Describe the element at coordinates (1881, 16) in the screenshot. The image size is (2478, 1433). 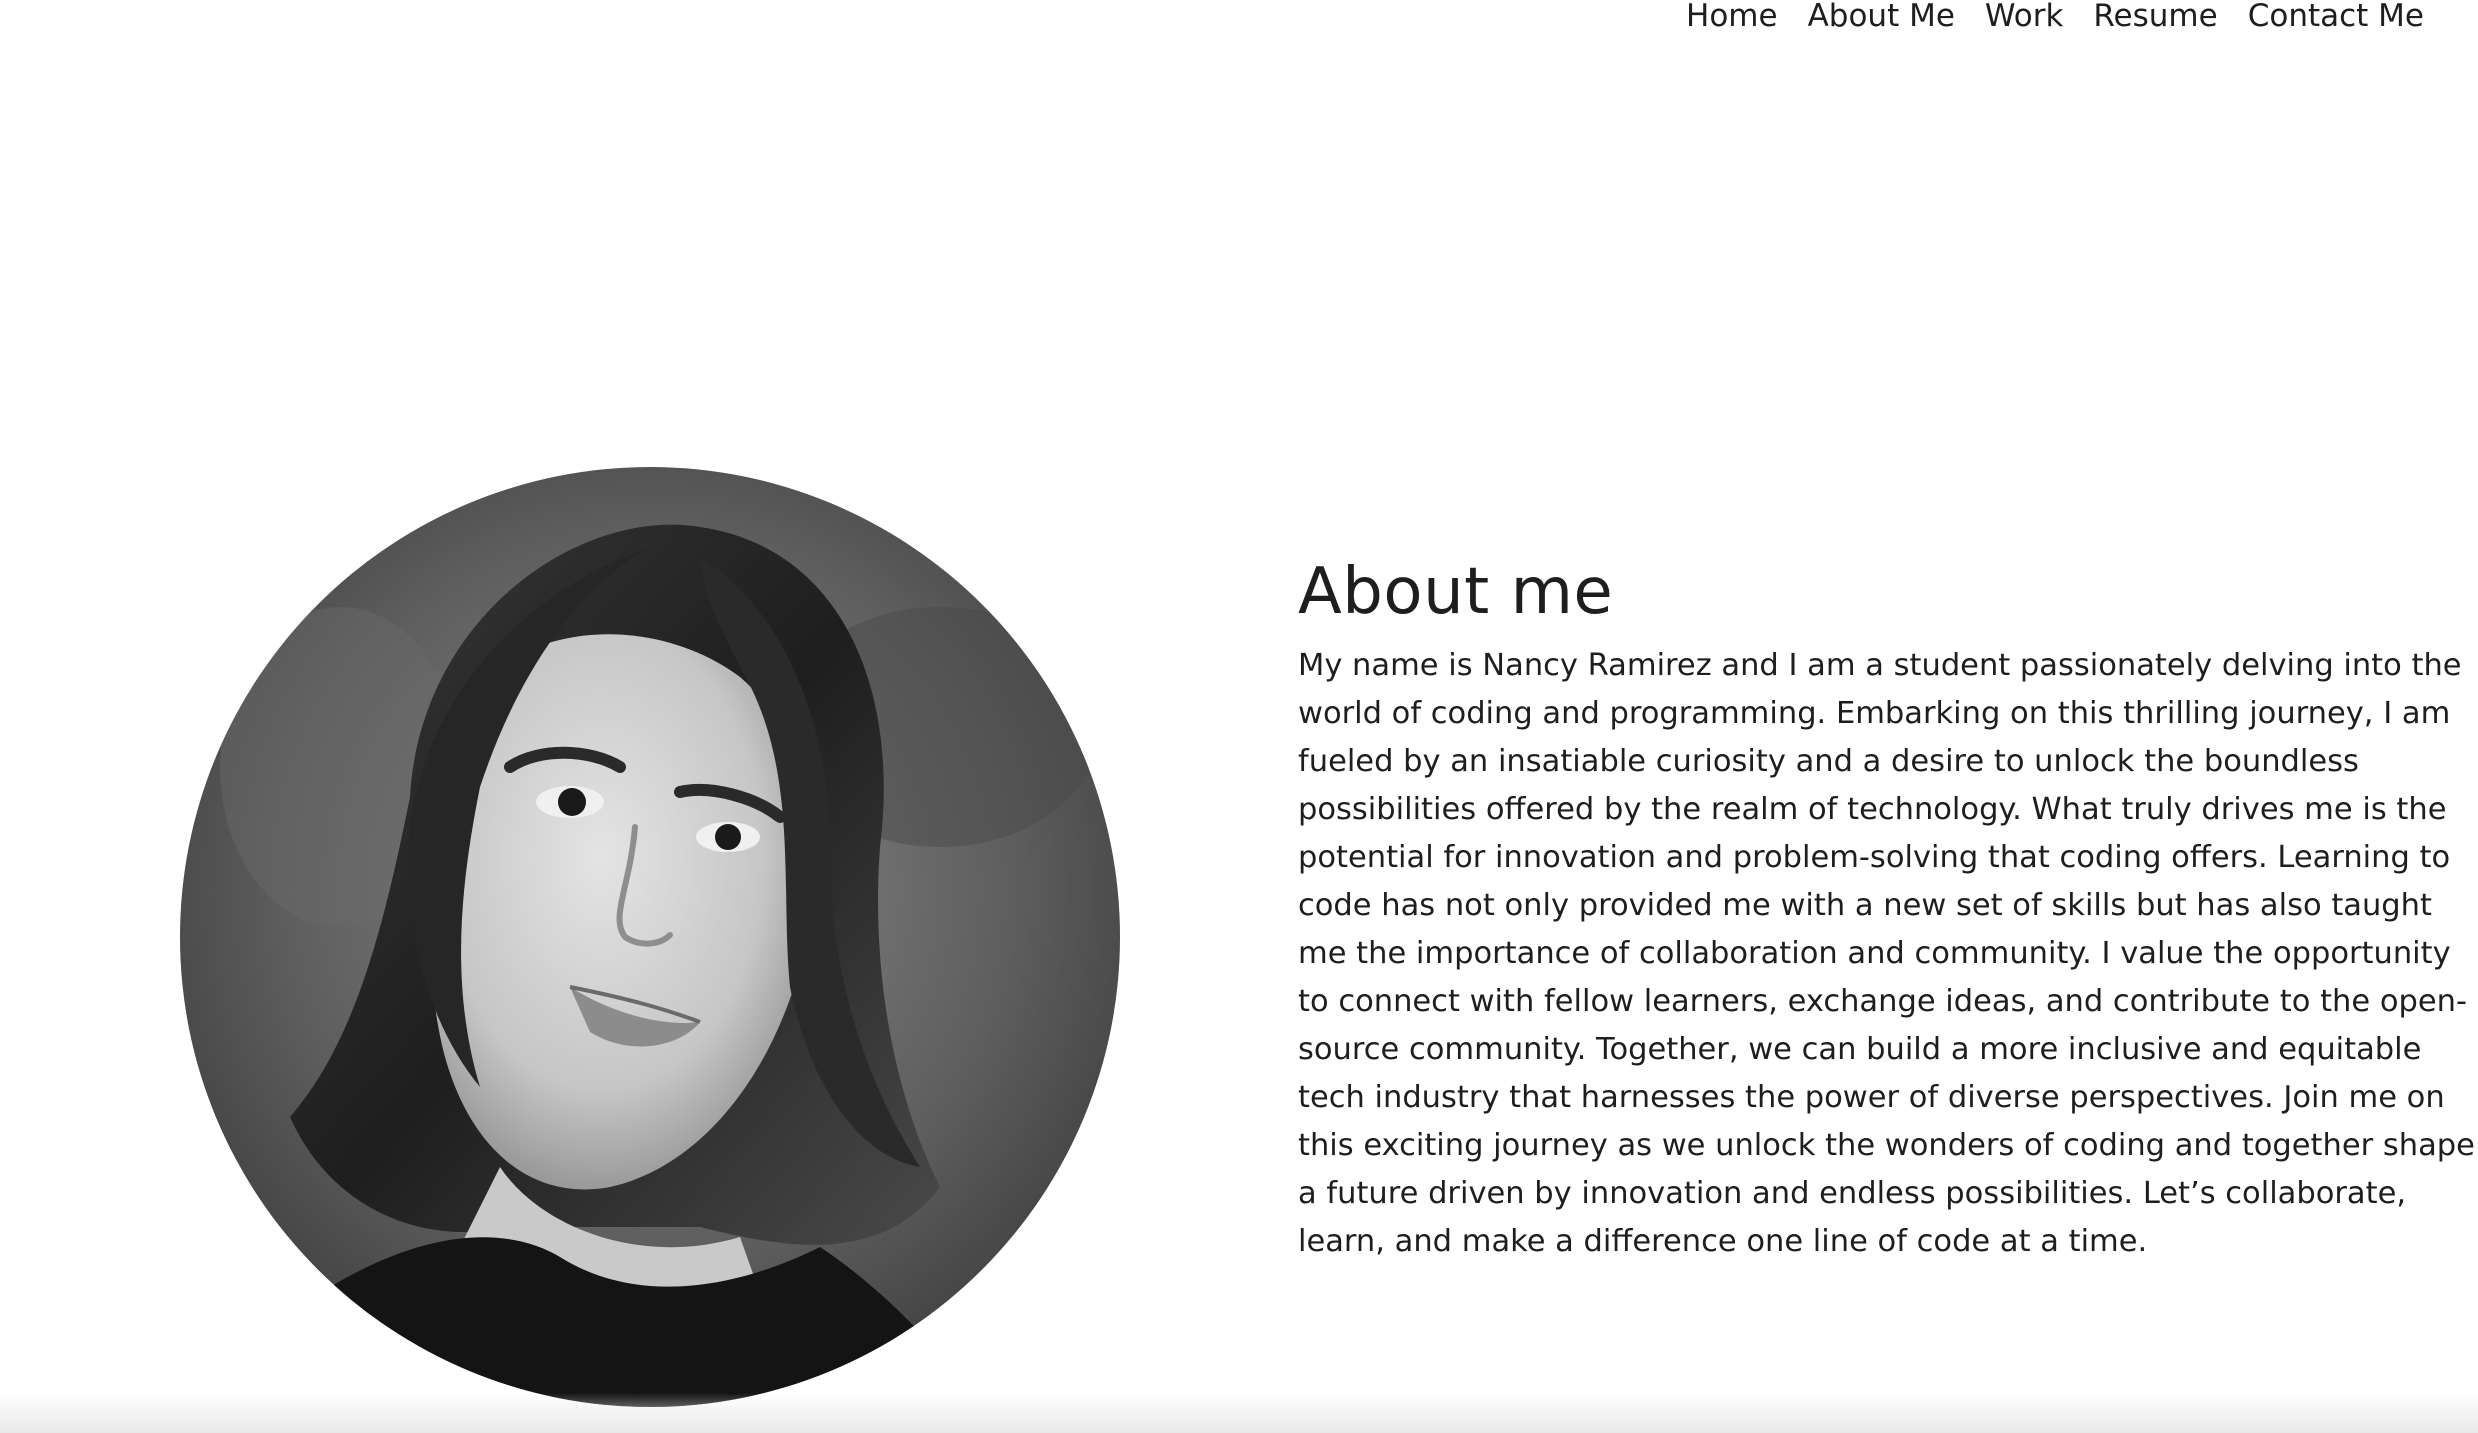
I see `nav-about-me-link: About Me` at that location.